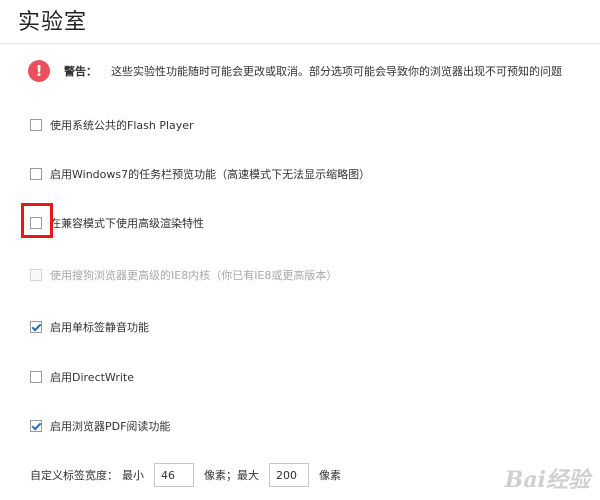 The image size is (600, 500). Describe the element at coordinates (36, 377) in the screenshot. I see `checkbox-directwrite` at that location.